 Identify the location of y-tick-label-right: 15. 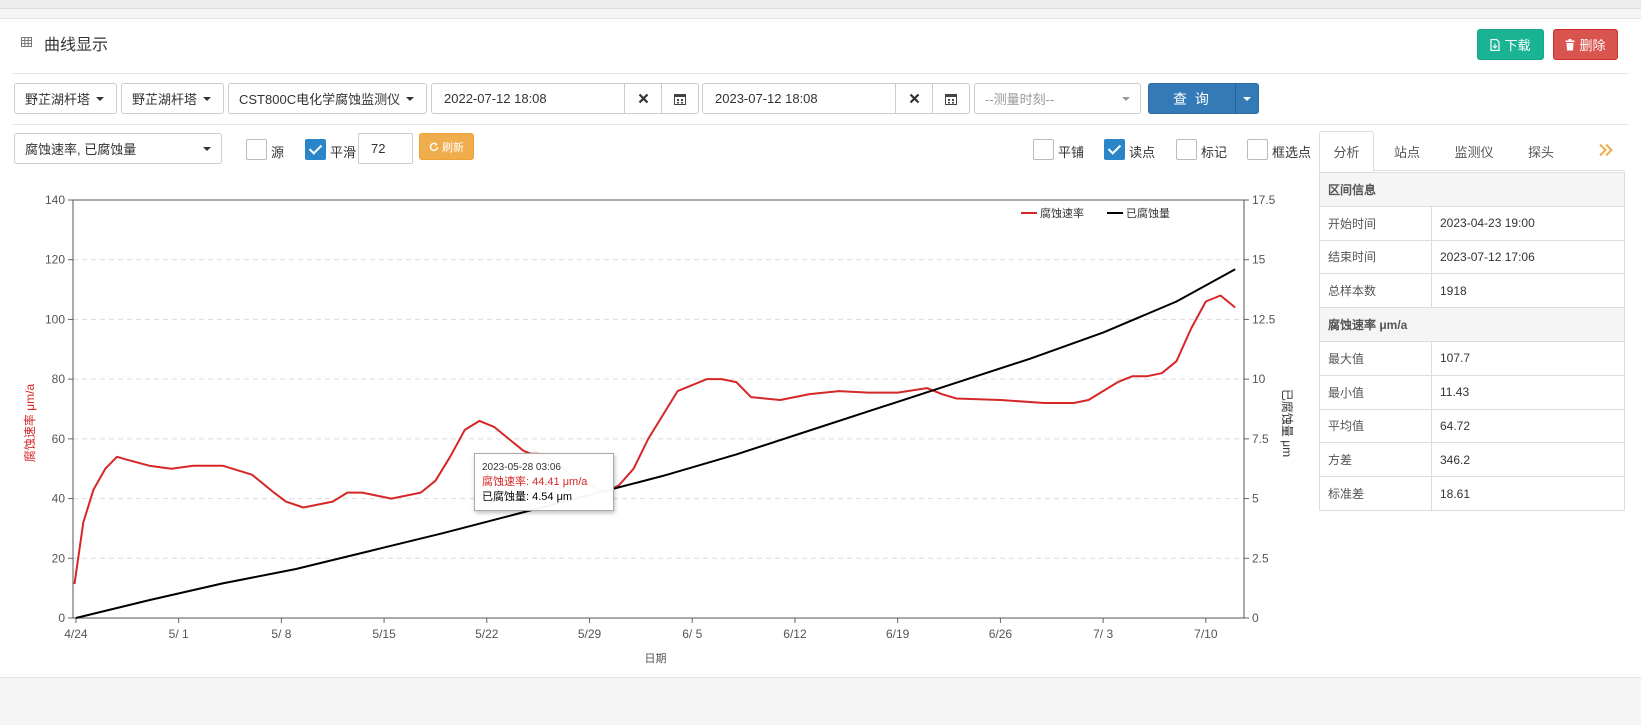
(1259, 260).